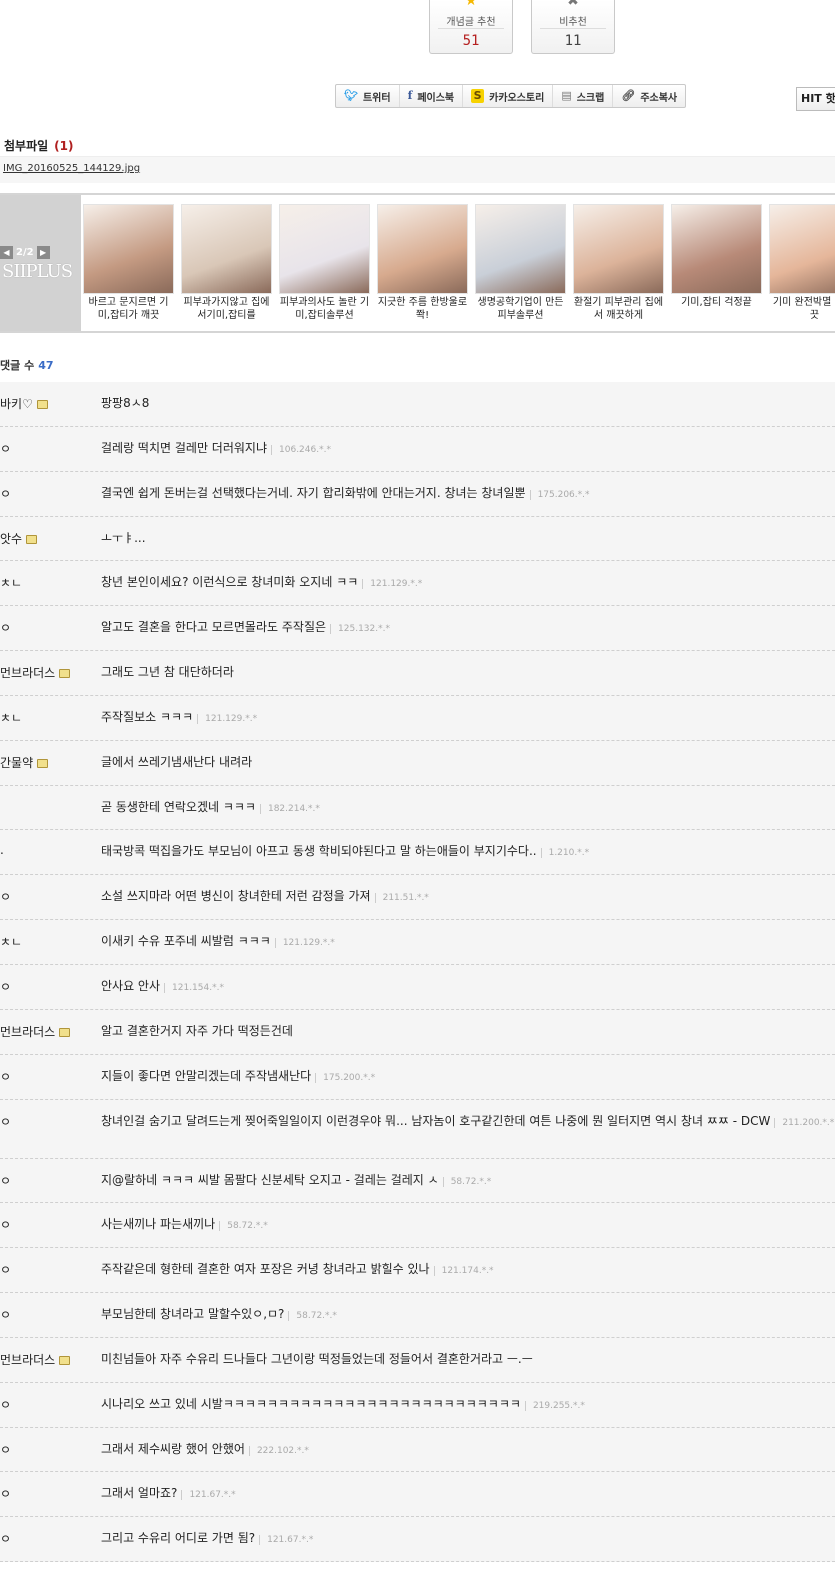  What do you see at coordinates (618, 310) in the screenshot?
I see `ad-caption: 환절기 피부관리 집에서 깨끗하게` at bounding box center [618, 310].